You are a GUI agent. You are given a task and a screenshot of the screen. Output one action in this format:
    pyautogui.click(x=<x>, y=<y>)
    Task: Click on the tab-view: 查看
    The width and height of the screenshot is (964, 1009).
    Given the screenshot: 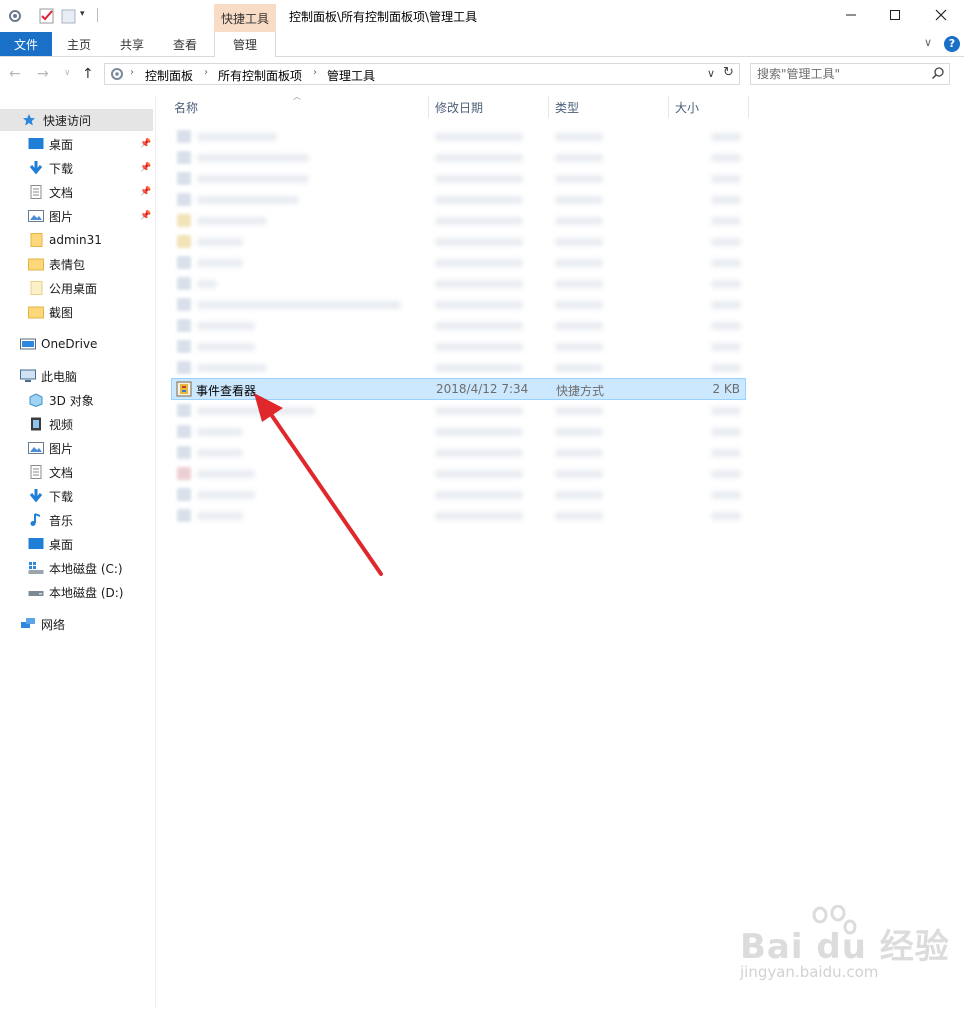 What is the action you would take?
    pyautogui.click(x=185, y=44)
    